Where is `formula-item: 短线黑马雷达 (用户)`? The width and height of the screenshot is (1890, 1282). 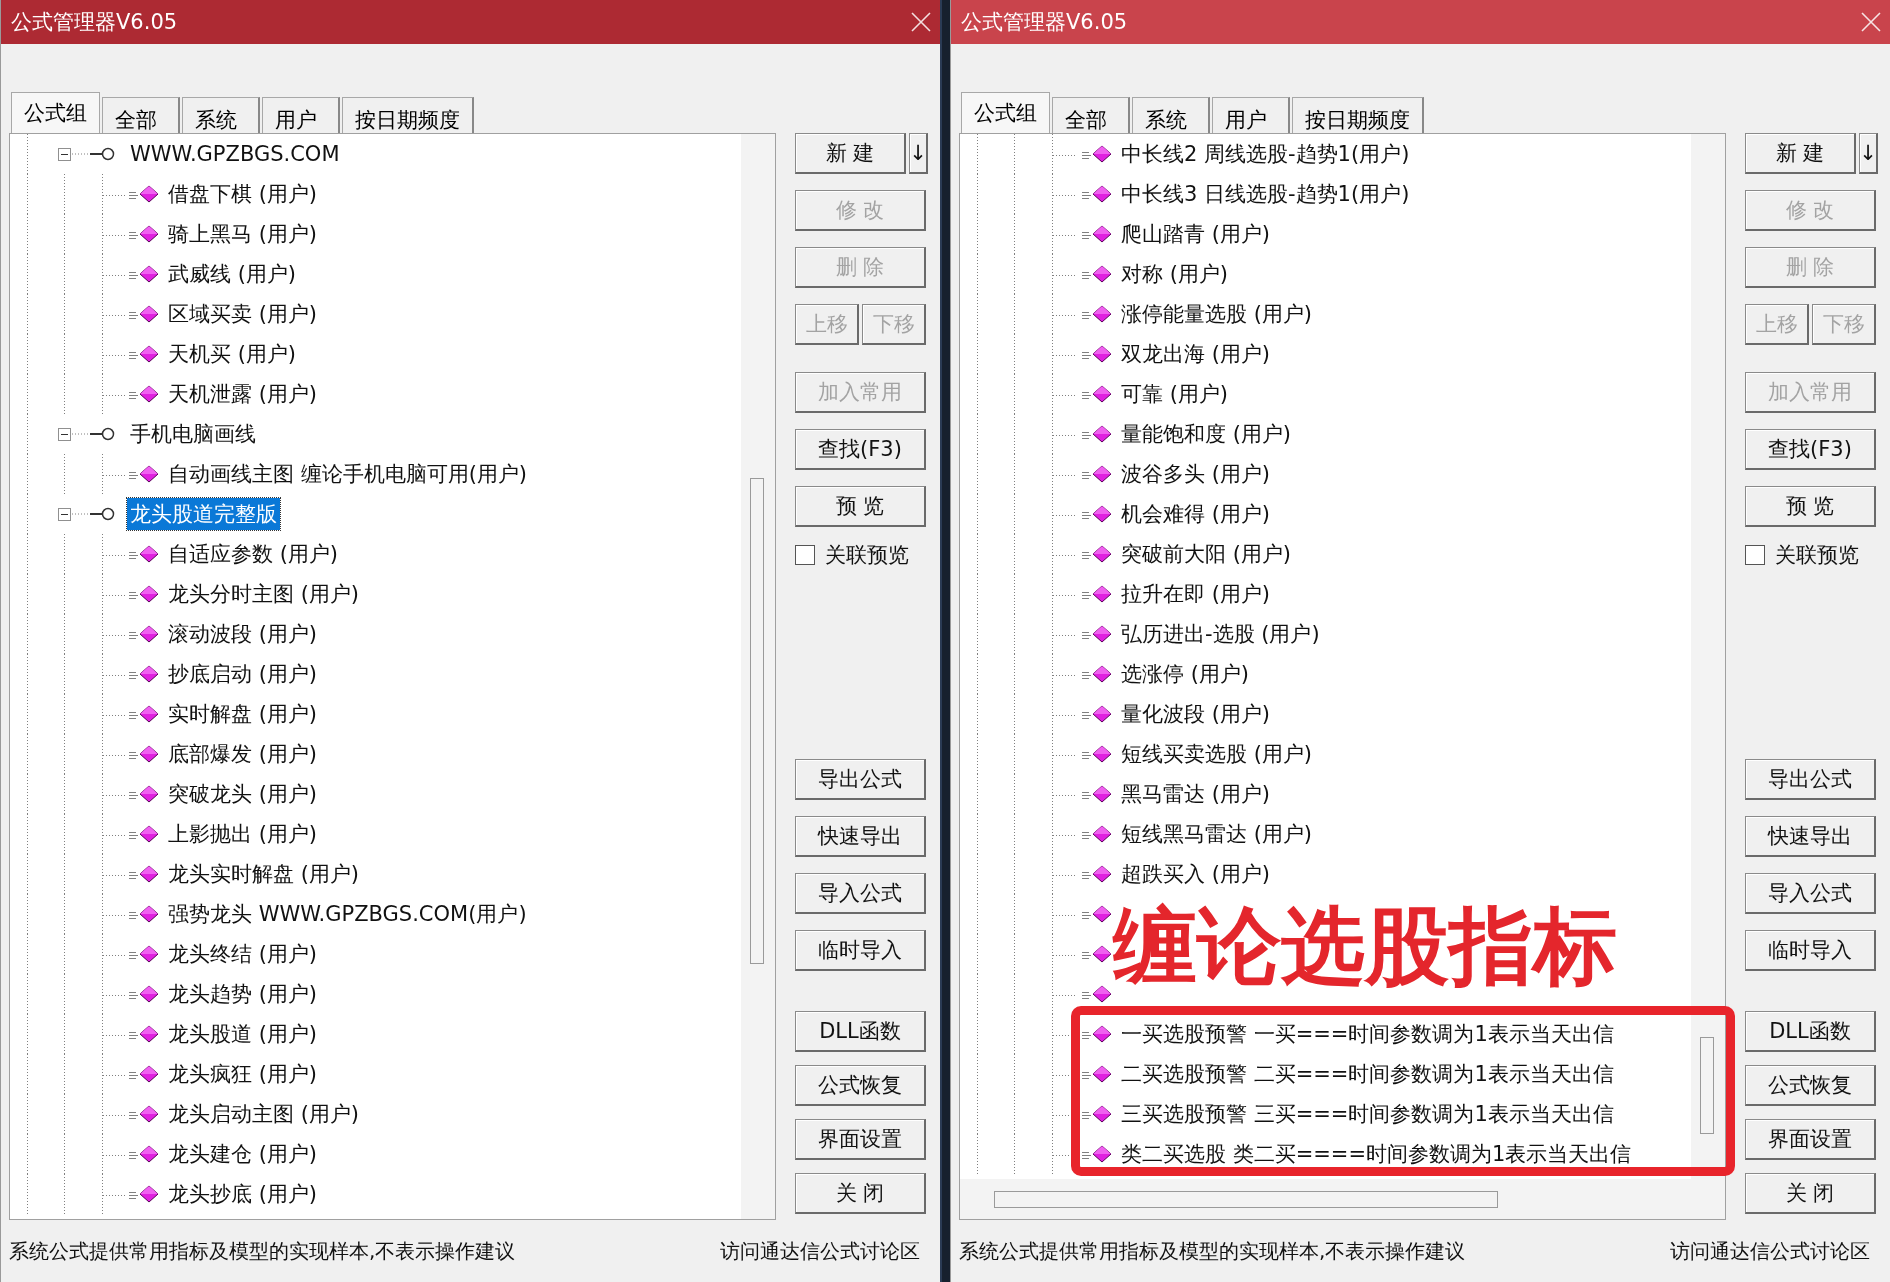 formula-item: 短线黑马雷达 (用户) is located at coordinates (1217, 834).